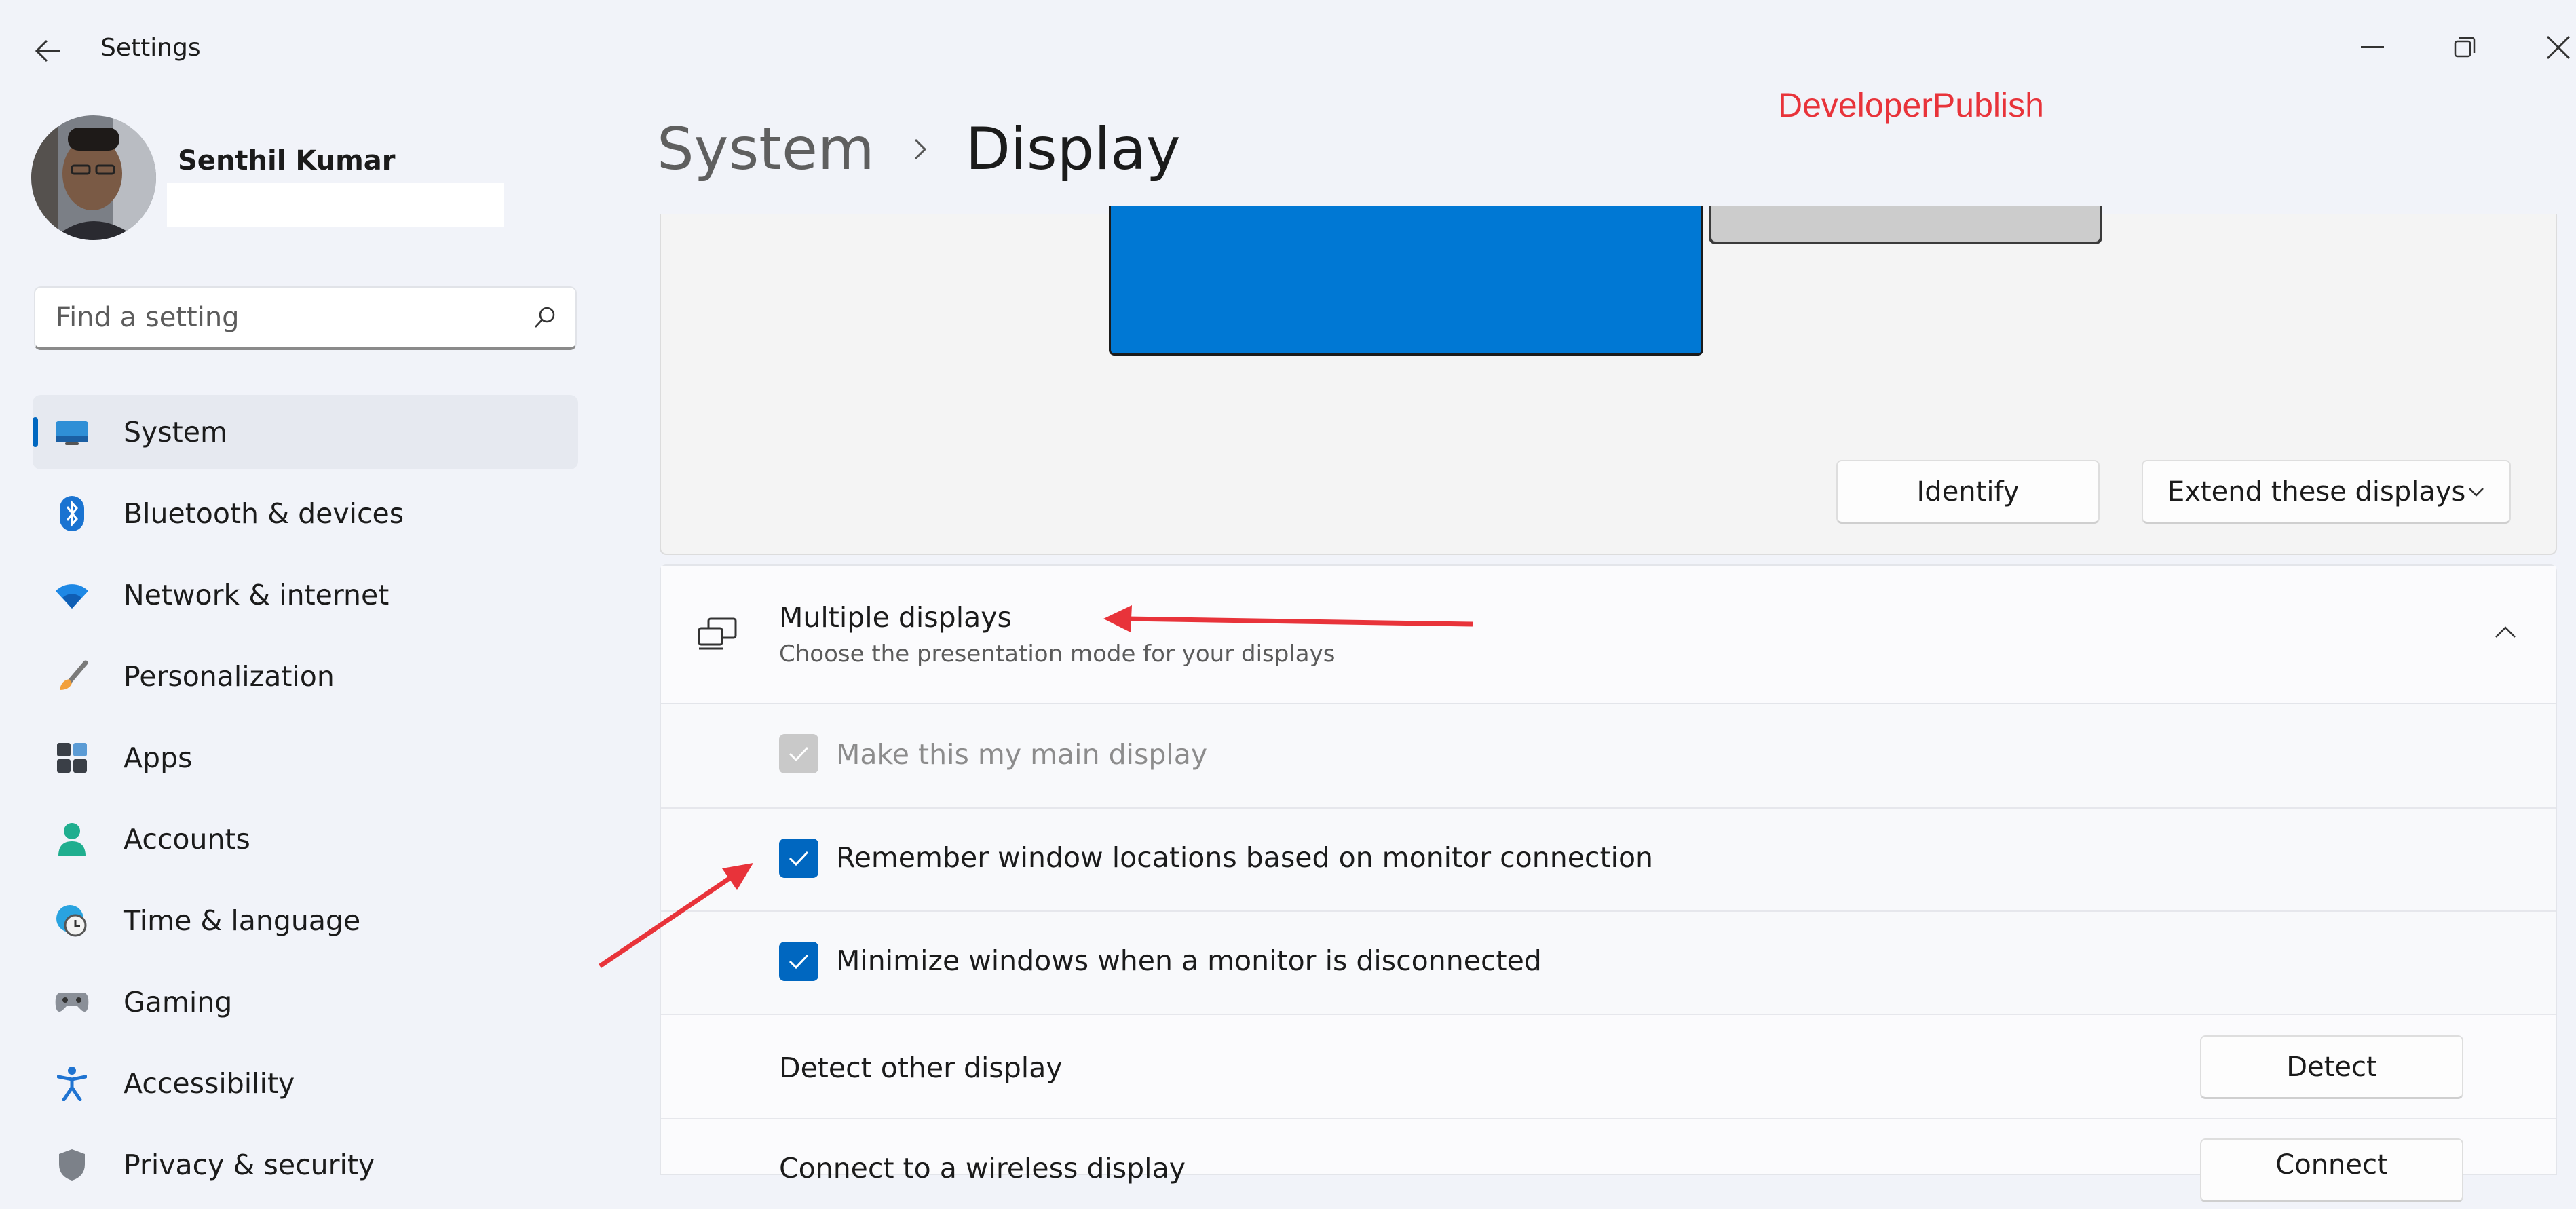 The image size is (2576, 1209). I want to click on restore-icon, so click(2465, 47).